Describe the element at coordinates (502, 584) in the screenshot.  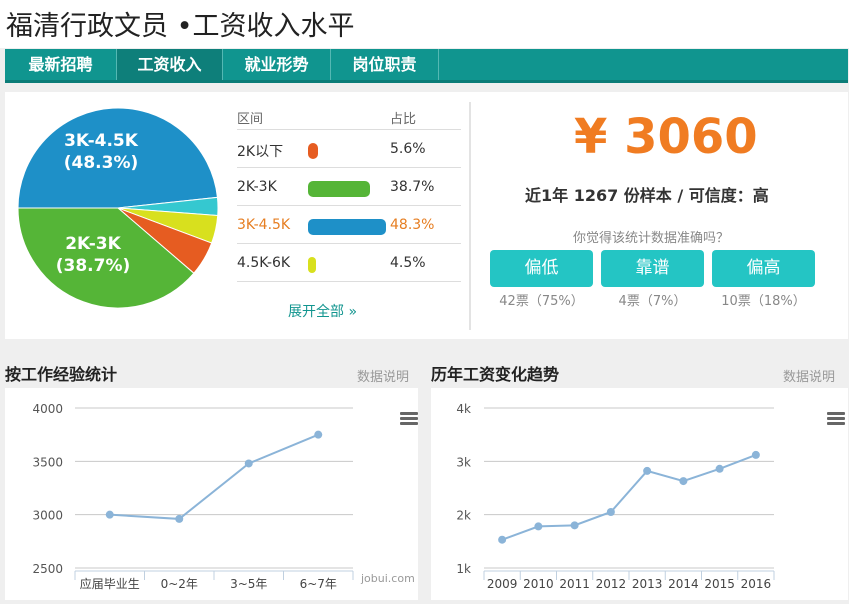
I see `x-tick-label: 2009` at that location.